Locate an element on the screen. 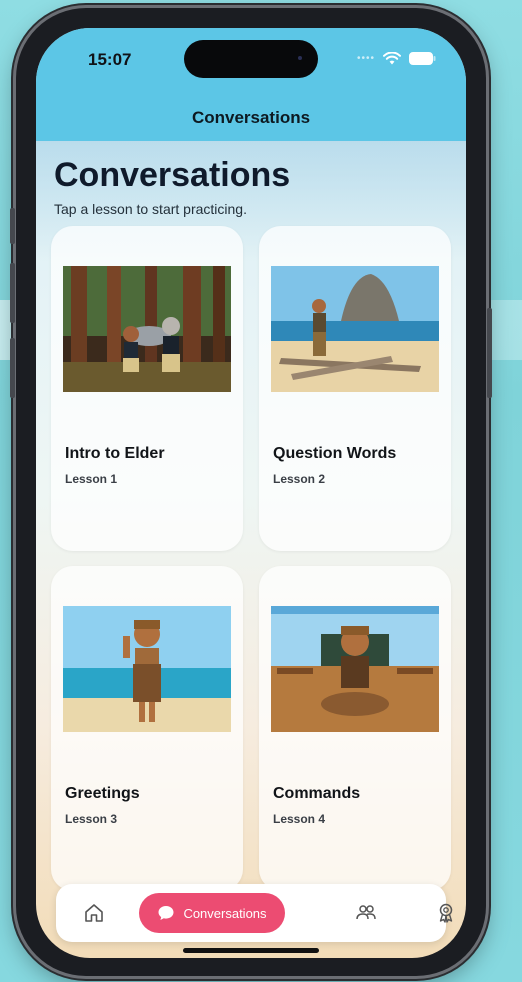  camera-dot is located at coordinates (300, 58).